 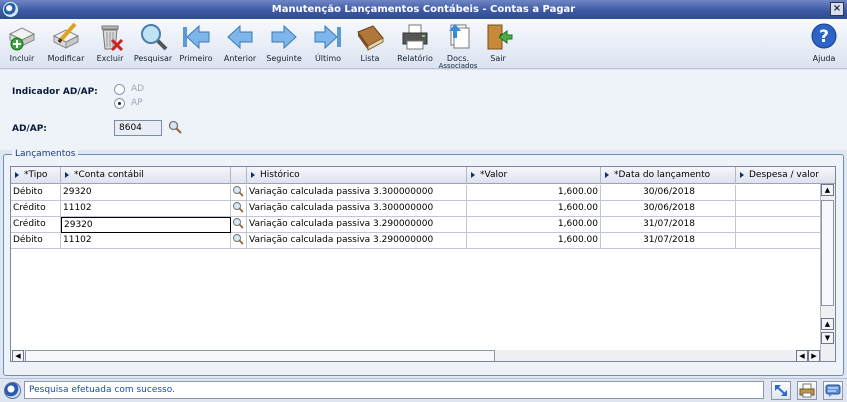 What do you see at coordinates (66, 58) in the screenshot?
I see `modificar-label: Modificar` at bounding box center [66, 58].